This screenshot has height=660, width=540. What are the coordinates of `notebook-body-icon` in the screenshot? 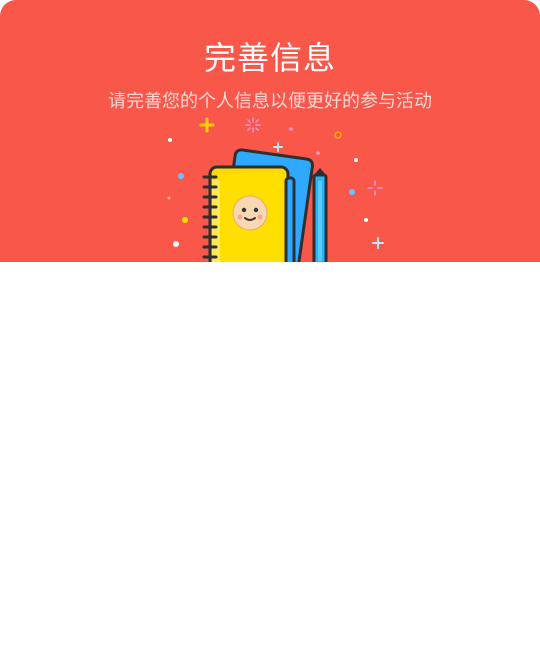 It's located at (249, 213).